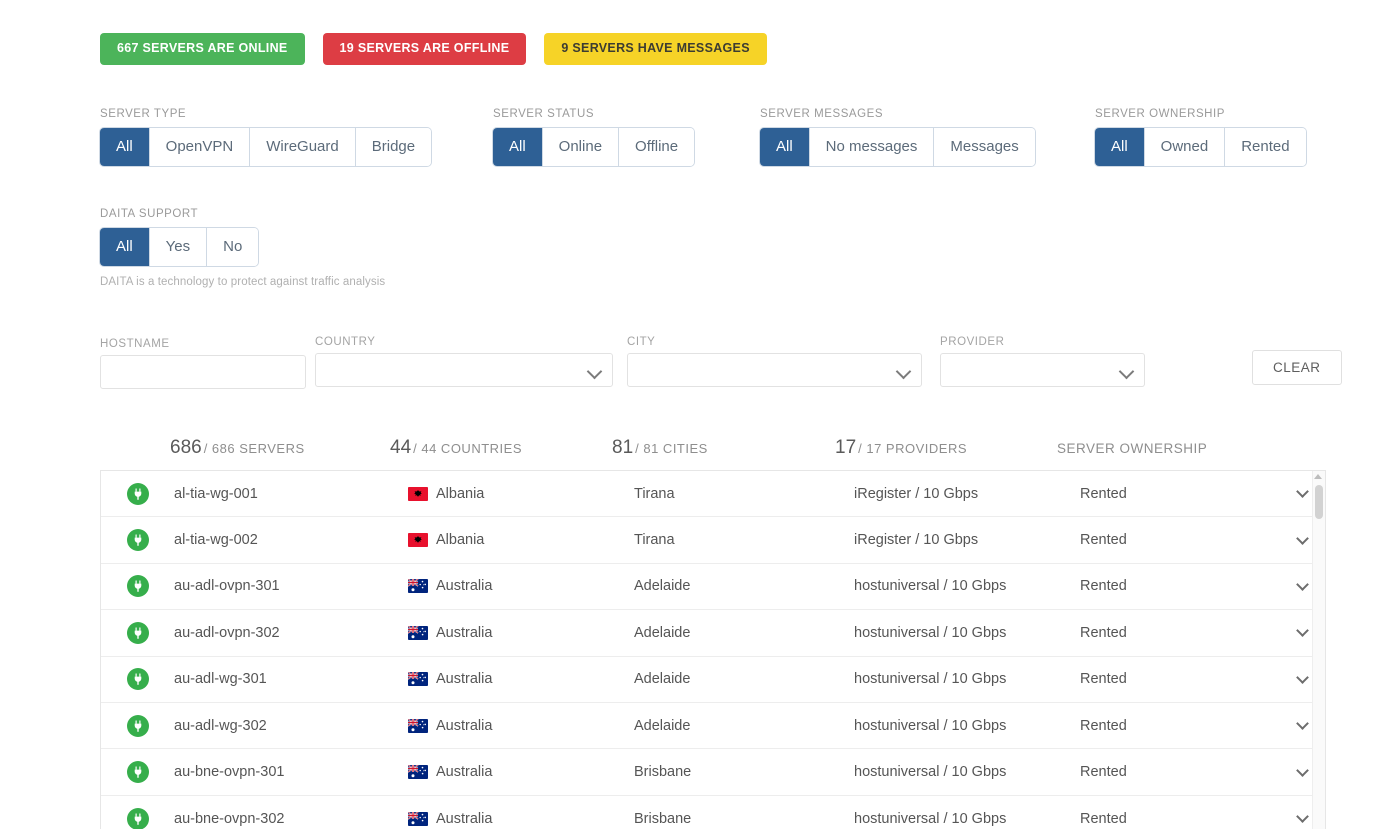  Describe the element at coordinates (580, 147) in the screenshot. I see `filter-server-status-online: Online` at that location.